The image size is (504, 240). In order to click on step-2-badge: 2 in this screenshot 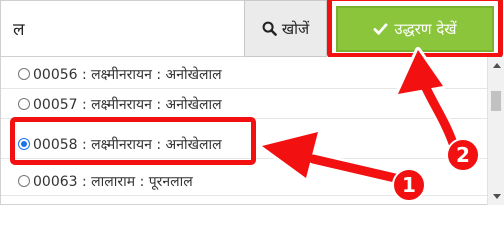, I will do `click(463, 155)`.